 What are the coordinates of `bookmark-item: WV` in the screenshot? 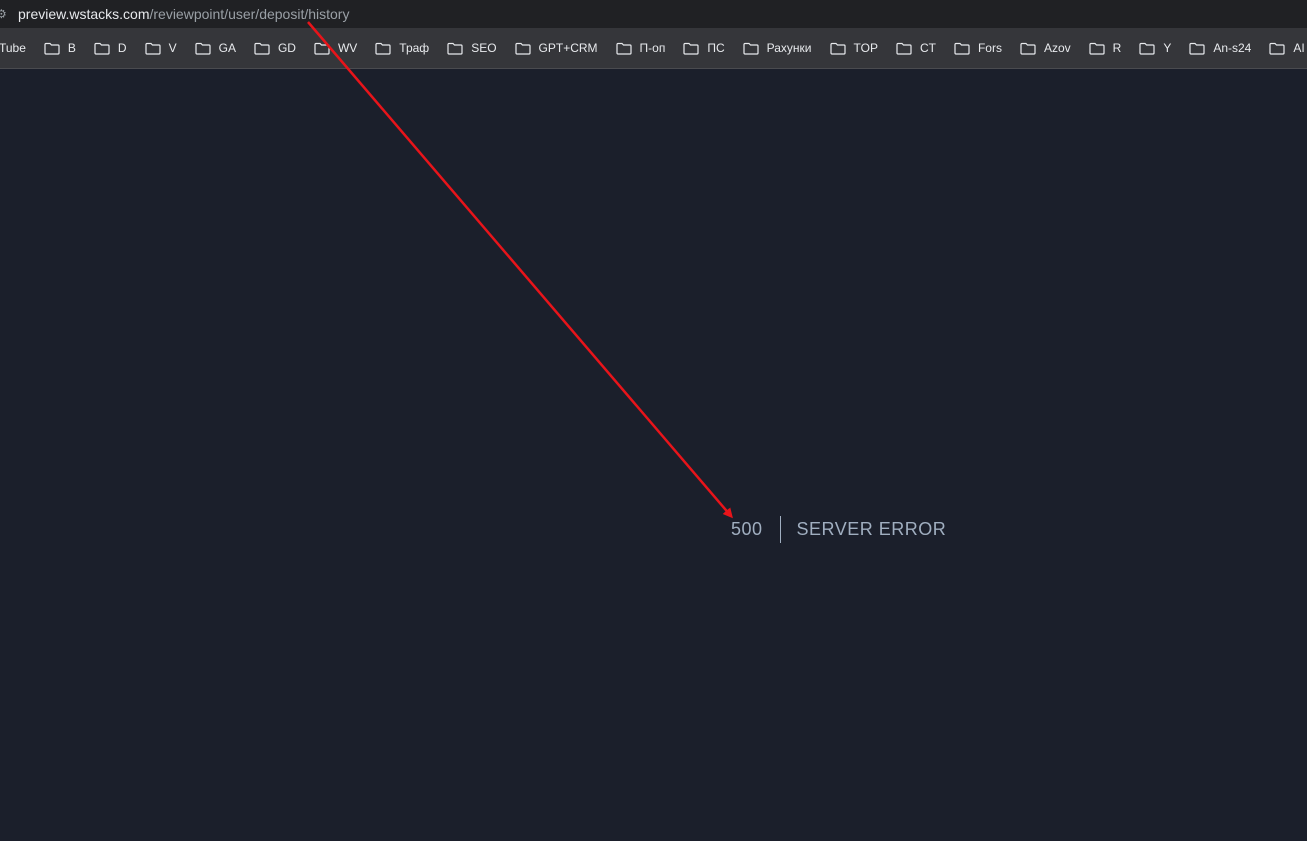 It's located at (335, 48).